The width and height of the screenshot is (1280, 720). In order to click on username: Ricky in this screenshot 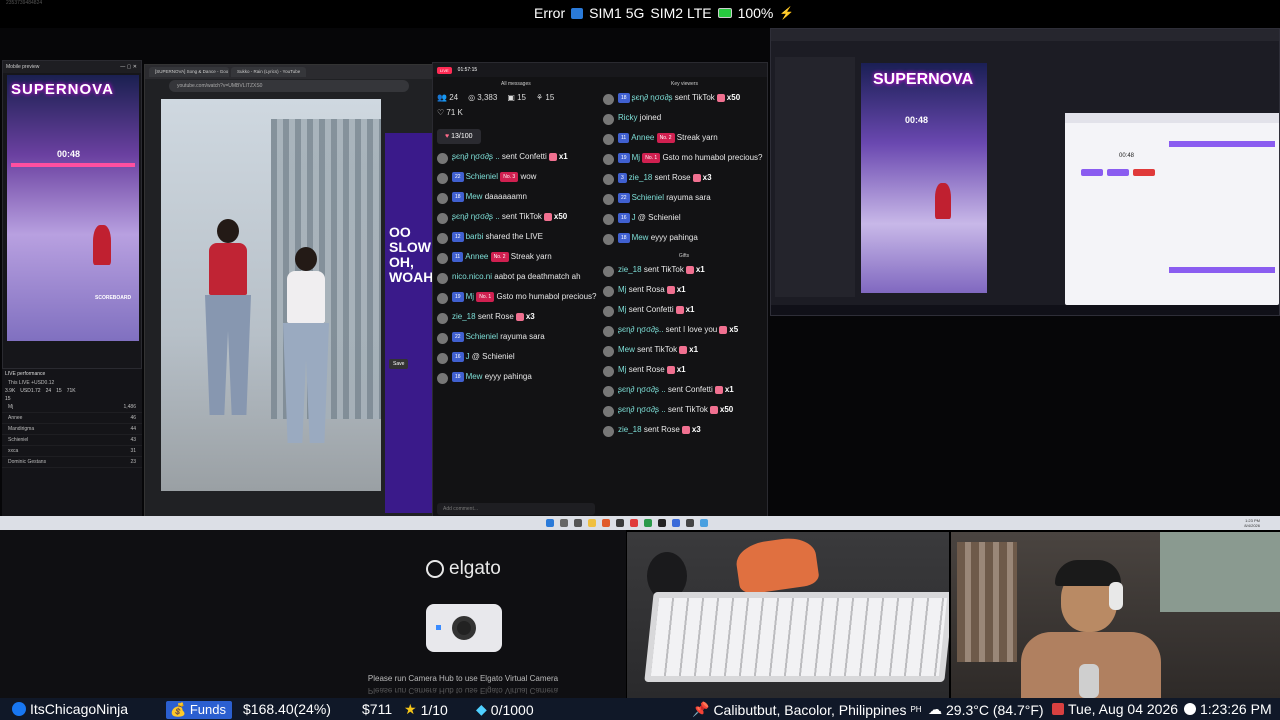, I will do `click(628, 117)`.